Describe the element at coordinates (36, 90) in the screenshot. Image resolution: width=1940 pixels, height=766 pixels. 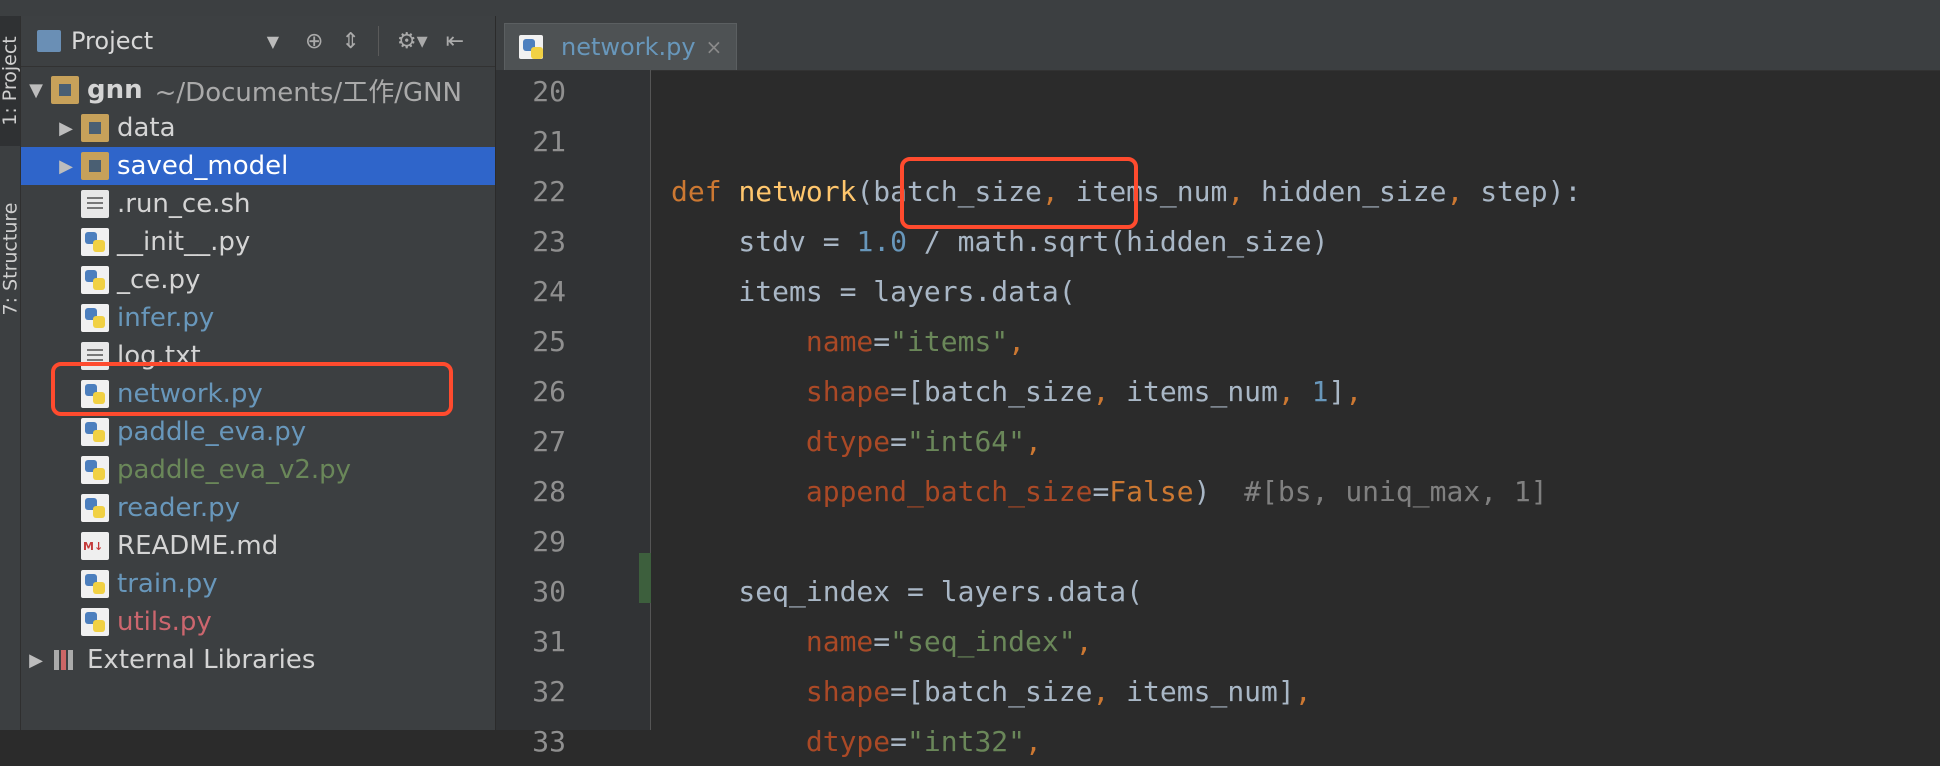
I see `expanded-arrow-icon: ▼` at that location.